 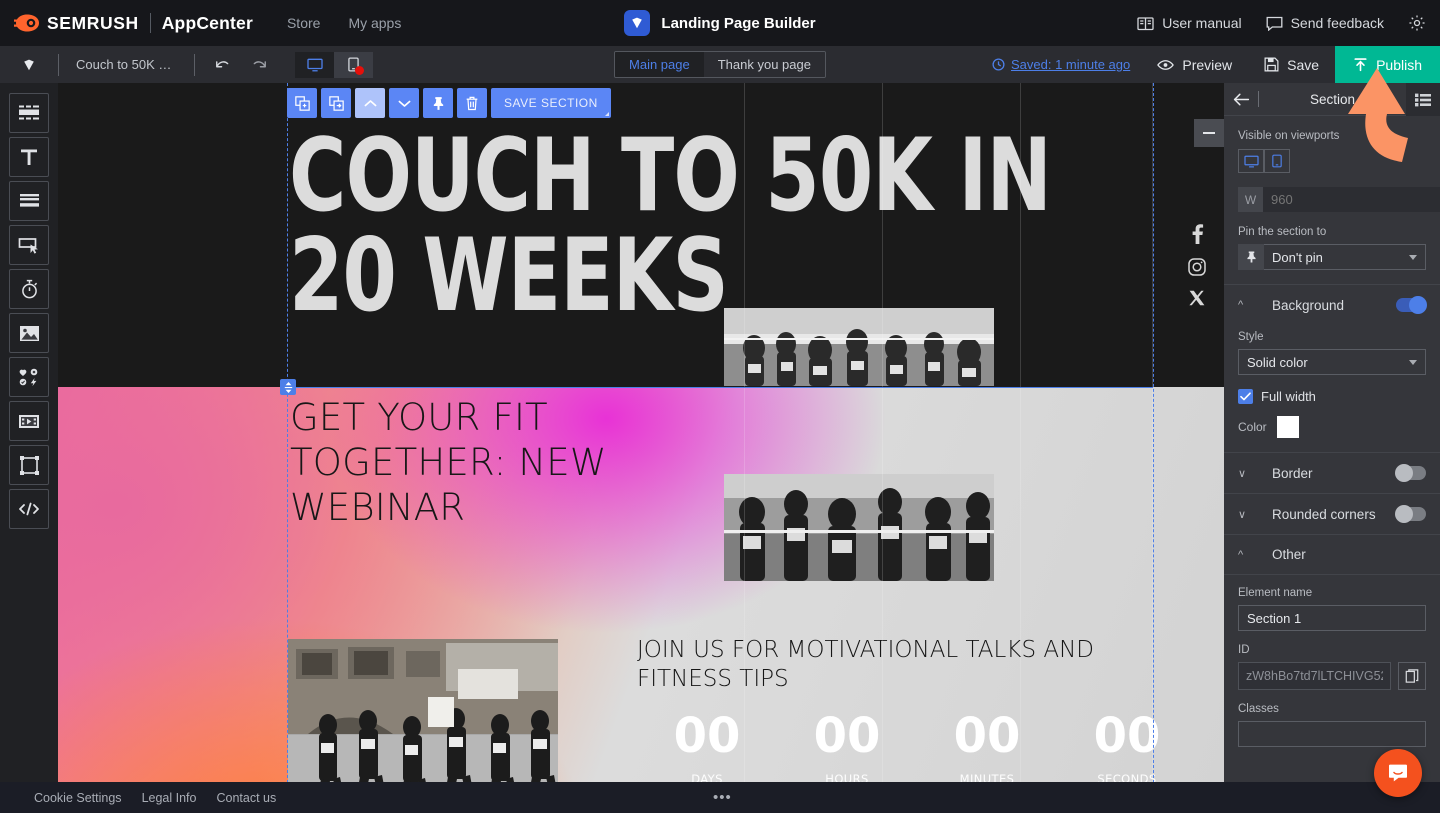 What do you see at coordinates (370, 103) in the screenshot?
I see `move-section-up-button` at bounding box center [370, 103].